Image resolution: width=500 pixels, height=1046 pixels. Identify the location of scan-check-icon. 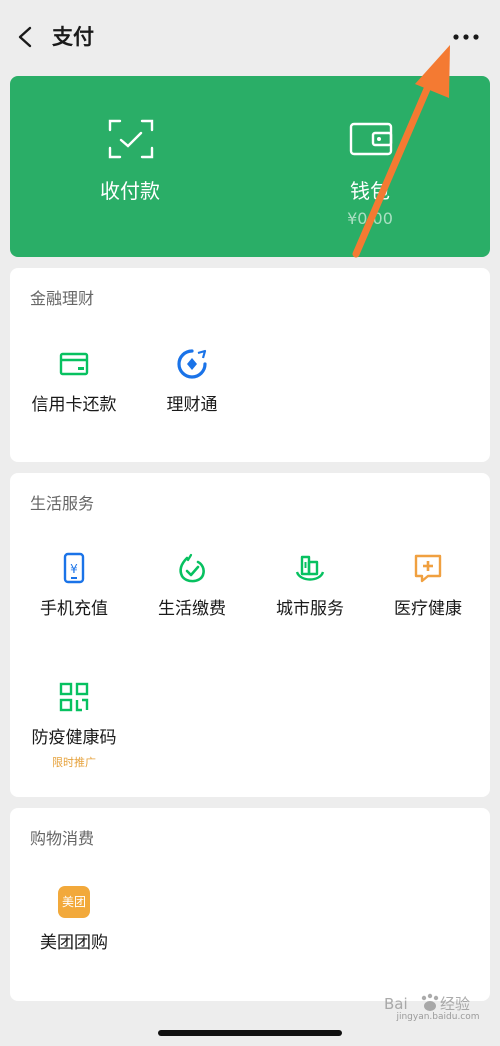
(131, 139).